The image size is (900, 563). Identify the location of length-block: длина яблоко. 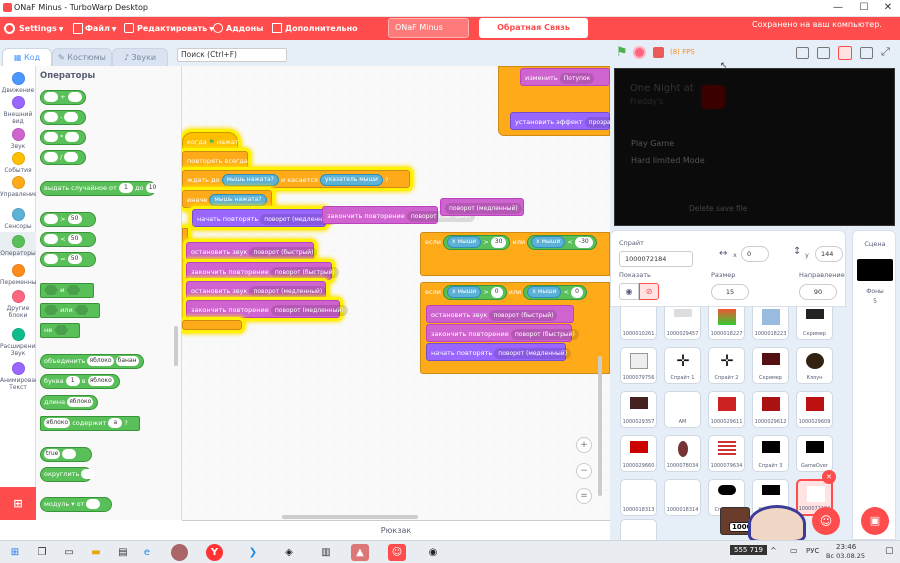
(69, 402).